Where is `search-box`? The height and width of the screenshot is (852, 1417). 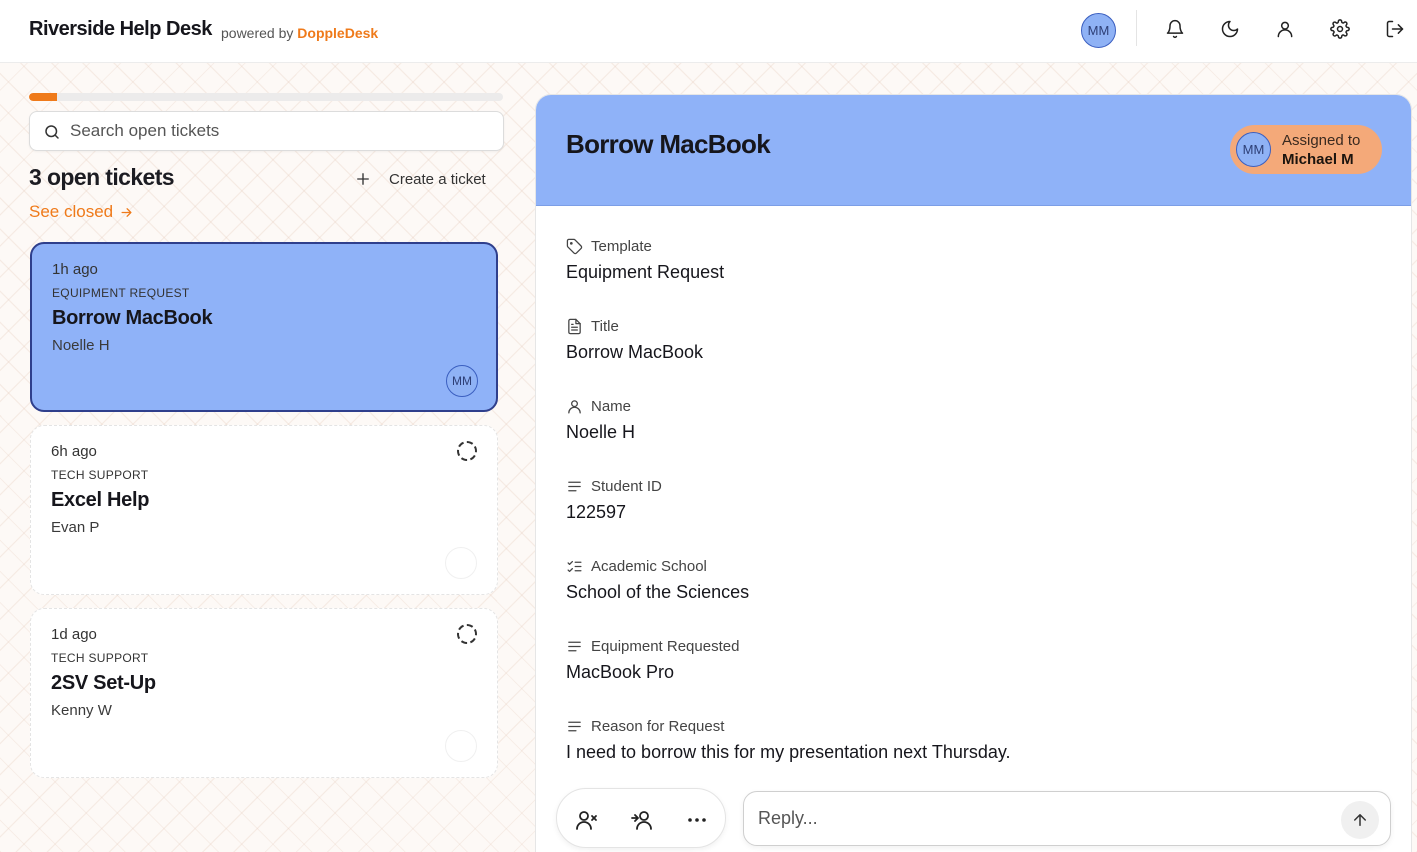 search-box is located at coordinates (266, 131).